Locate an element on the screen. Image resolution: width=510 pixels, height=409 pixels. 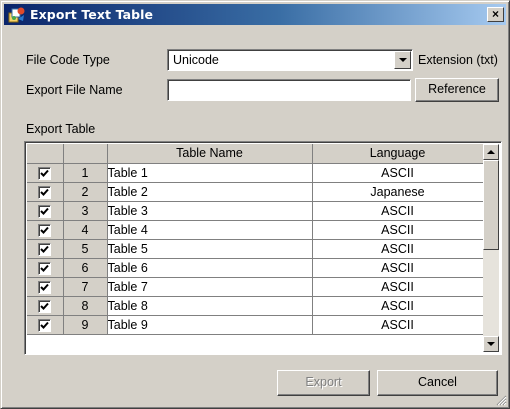
cancel-button: Cancel is located at coordinates (437, 383).